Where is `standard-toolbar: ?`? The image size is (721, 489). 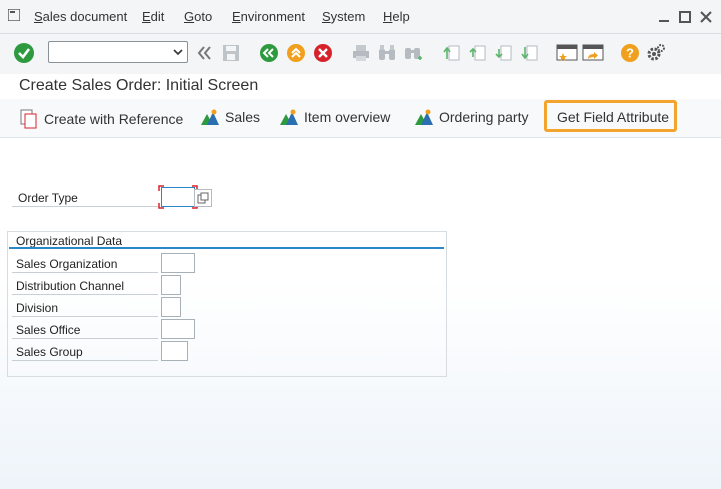 standard-toolbar: ? is located at coordinates (360, 54).